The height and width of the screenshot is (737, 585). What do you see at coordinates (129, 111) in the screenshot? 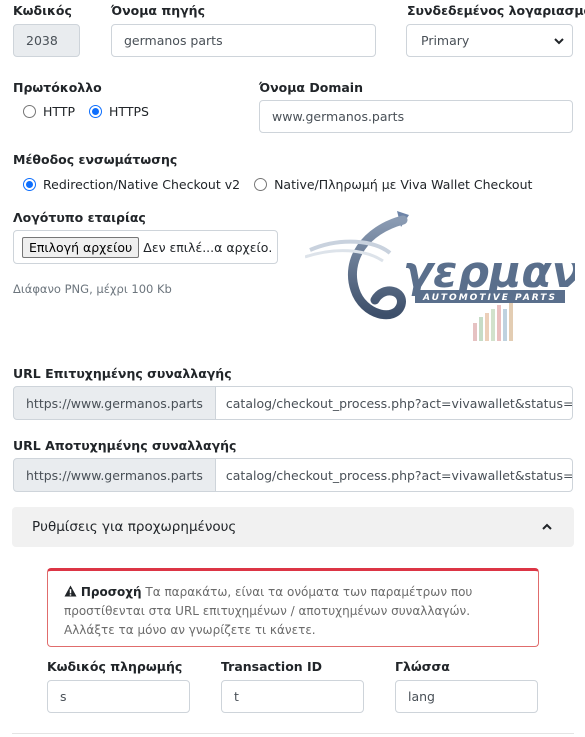
I see `protocol-https-label: HTTPS` at bounding box center [129, 111].